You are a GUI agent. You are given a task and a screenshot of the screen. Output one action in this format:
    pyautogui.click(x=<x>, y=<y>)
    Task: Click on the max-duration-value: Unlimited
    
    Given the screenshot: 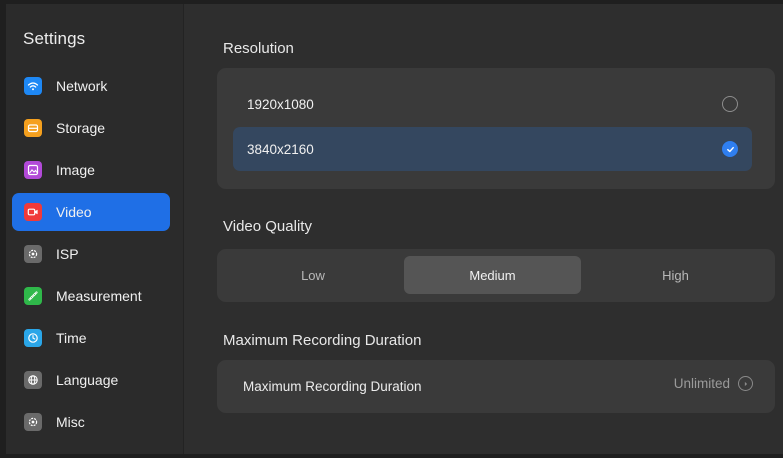 What is the action you would take?
    pyautogui.click(x=701, y=383)
    